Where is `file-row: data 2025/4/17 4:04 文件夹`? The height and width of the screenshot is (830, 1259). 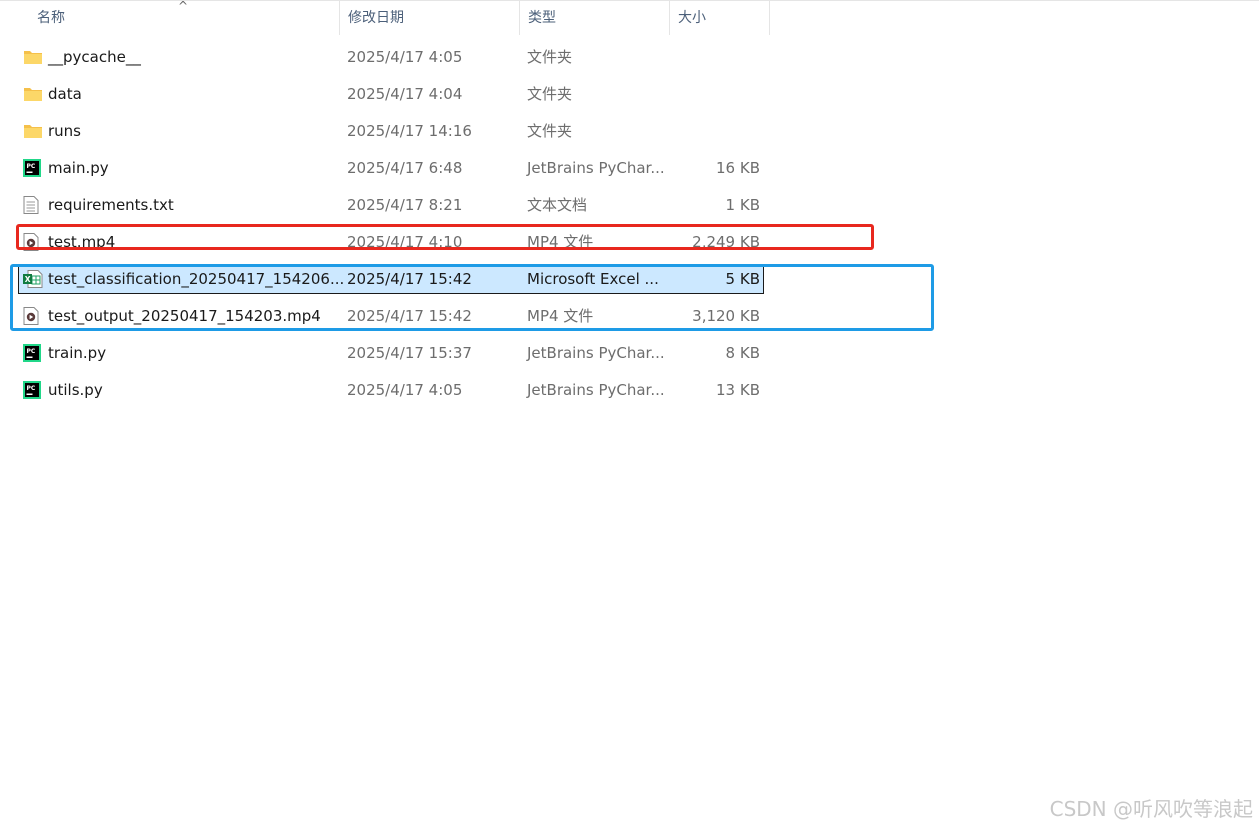
file-row: data 2025/4/17 4:04 文件夹 is located at coordinates (390, 94).